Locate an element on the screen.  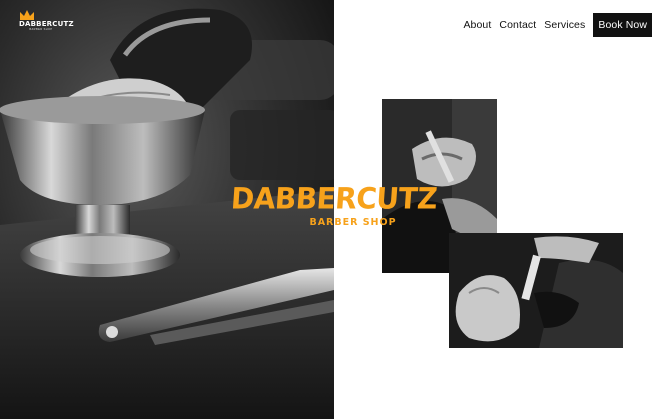
nav-services-link: Services is located at coordinates (564, 25).